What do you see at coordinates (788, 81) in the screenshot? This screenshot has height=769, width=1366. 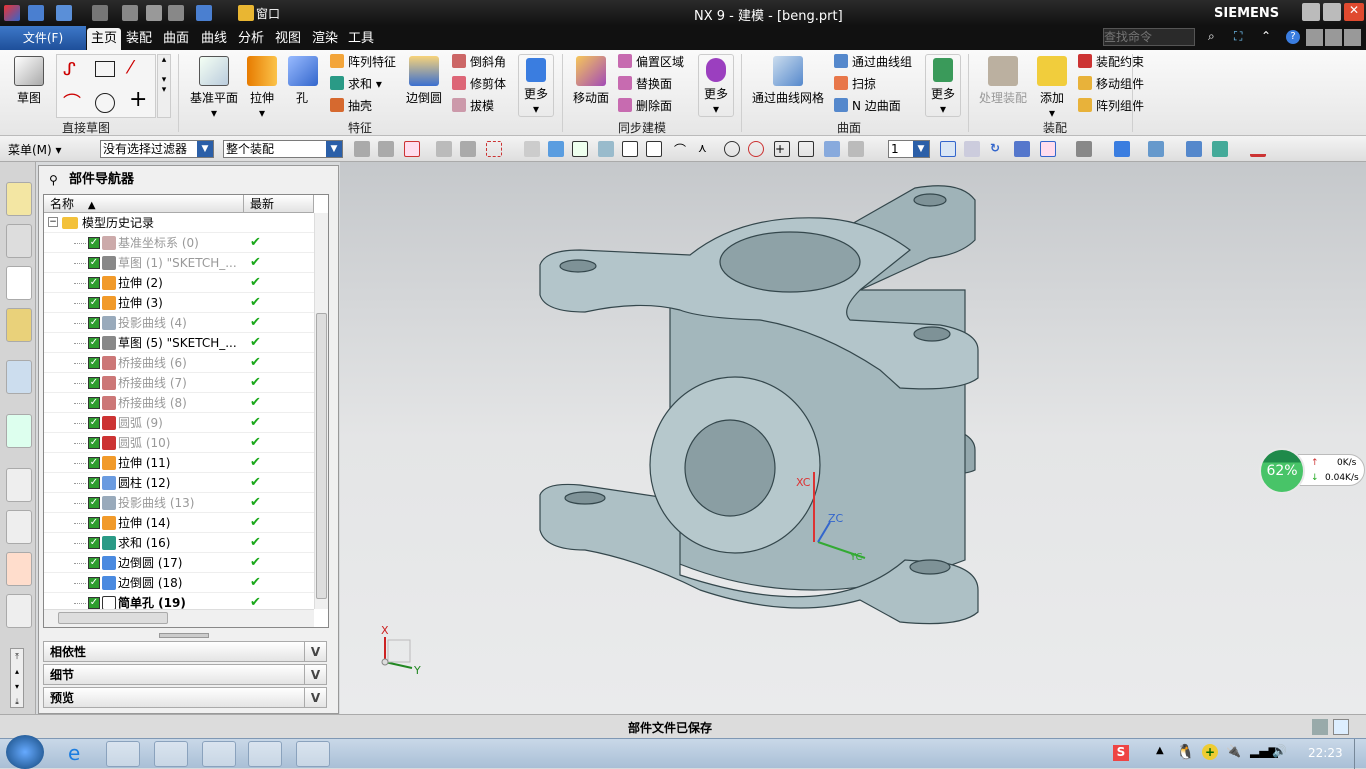 I see `through-curve-mesh-button: 通过曲线网格` at bounding box center [788, 81].